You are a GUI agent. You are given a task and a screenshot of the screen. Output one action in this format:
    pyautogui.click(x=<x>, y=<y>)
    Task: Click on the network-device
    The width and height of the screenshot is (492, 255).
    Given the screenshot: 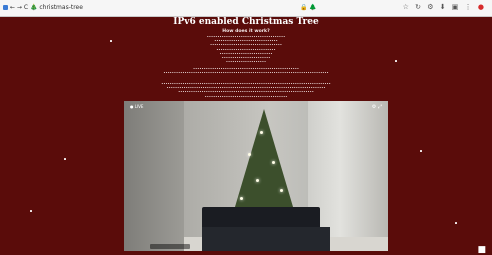 What is the action you would take?
    pyautogui.click(x=266, y=239)
    